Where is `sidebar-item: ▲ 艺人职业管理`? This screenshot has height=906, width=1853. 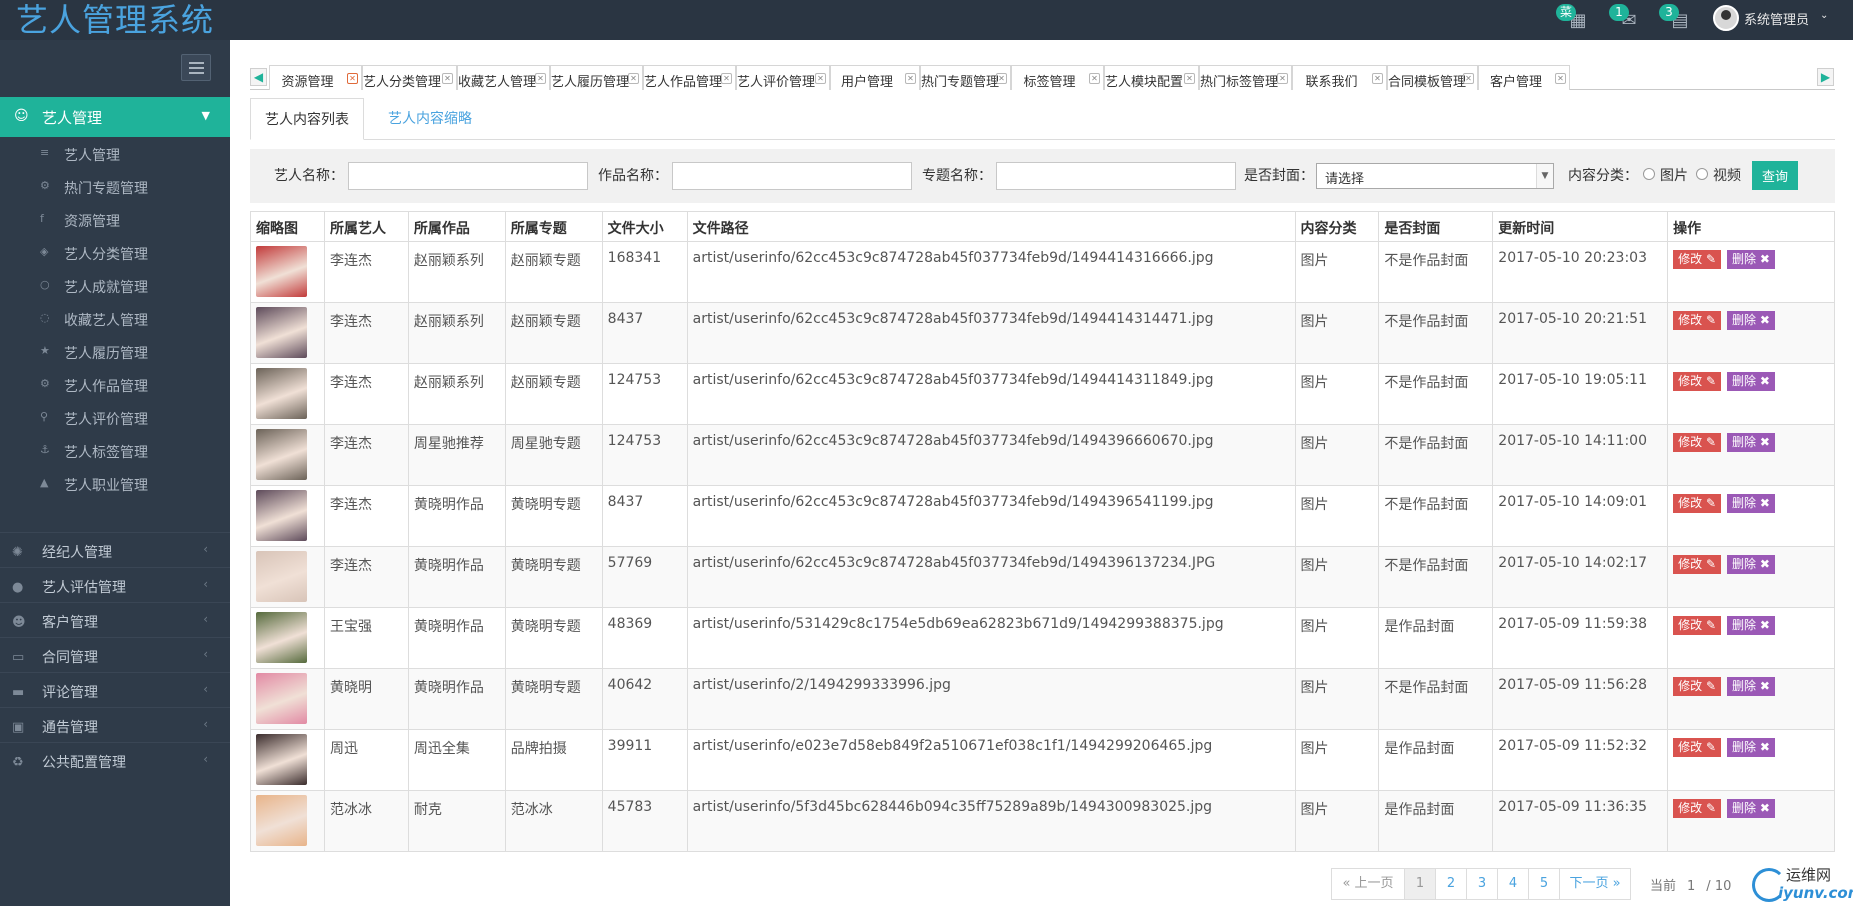
sidebar-item: ▲ 艺人职业管理 is located at coordinates (115, 483).